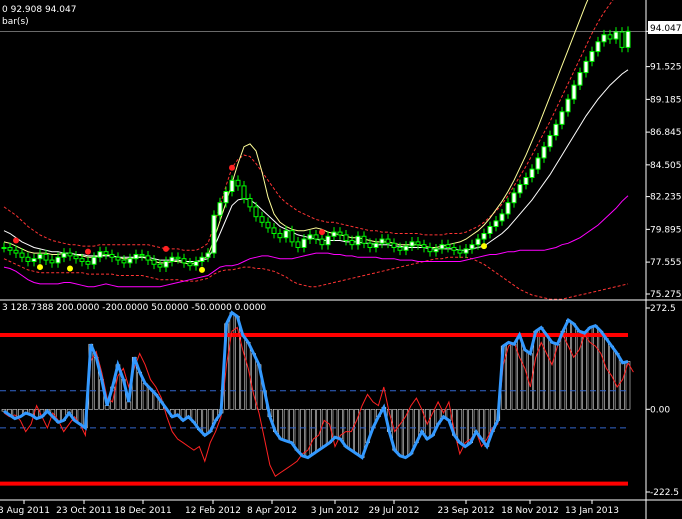 This screenshot has height=519, width=682. Describe the element at coordinates (25, 511) in the screenshot. I see `date-tick-label: 3 Aug 2011` at that location.